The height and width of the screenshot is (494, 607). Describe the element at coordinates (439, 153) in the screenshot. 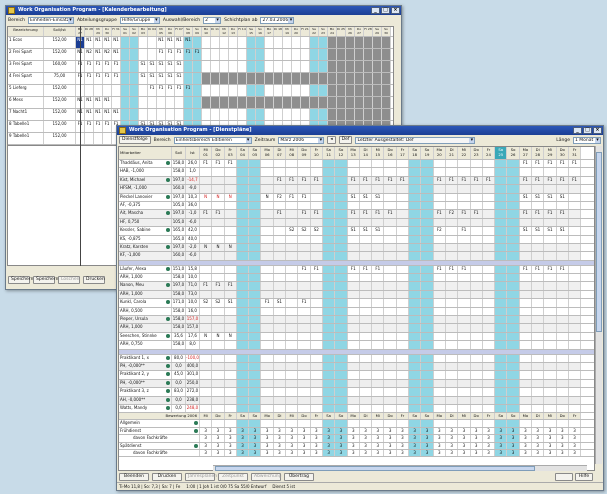

I see `day-header: Mo 20` at that location.